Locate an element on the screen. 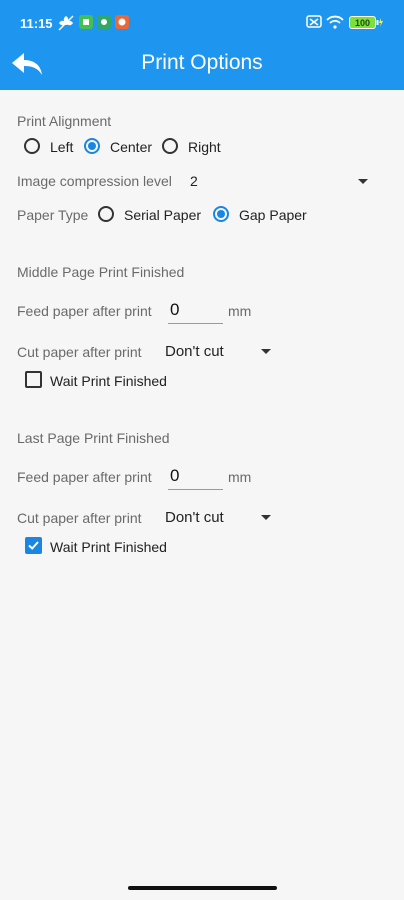 The image size is (404, 900). last-feed-unit: mm is located at coordinates (240, 477).